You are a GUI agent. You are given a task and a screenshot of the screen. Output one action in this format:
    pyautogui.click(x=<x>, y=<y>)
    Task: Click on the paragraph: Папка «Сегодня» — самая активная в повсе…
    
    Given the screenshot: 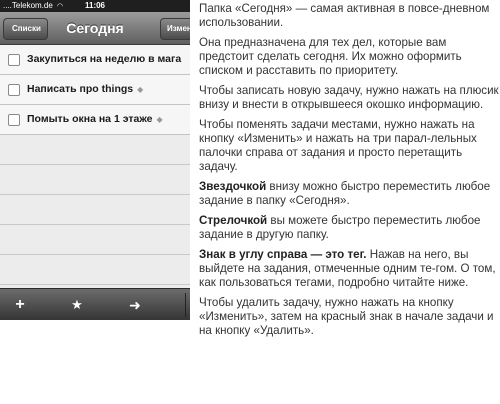 What is the action you would take?
    pyautogui.click(x=344, y=15)
    